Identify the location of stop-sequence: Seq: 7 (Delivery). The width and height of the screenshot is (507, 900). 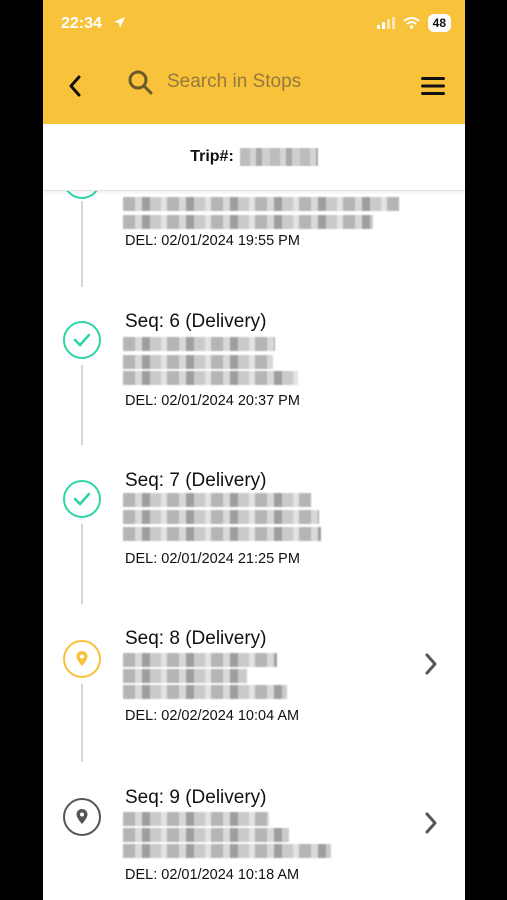
(196, 480).